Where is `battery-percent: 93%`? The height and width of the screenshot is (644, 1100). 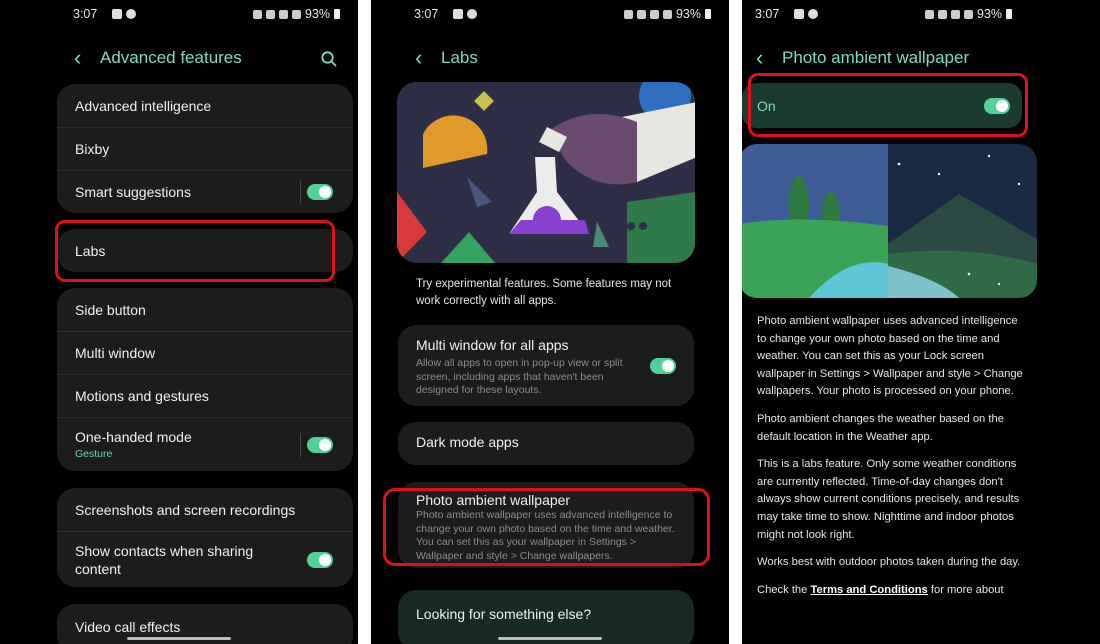 battery-percent: 93% is located at coordinates (989, 14).